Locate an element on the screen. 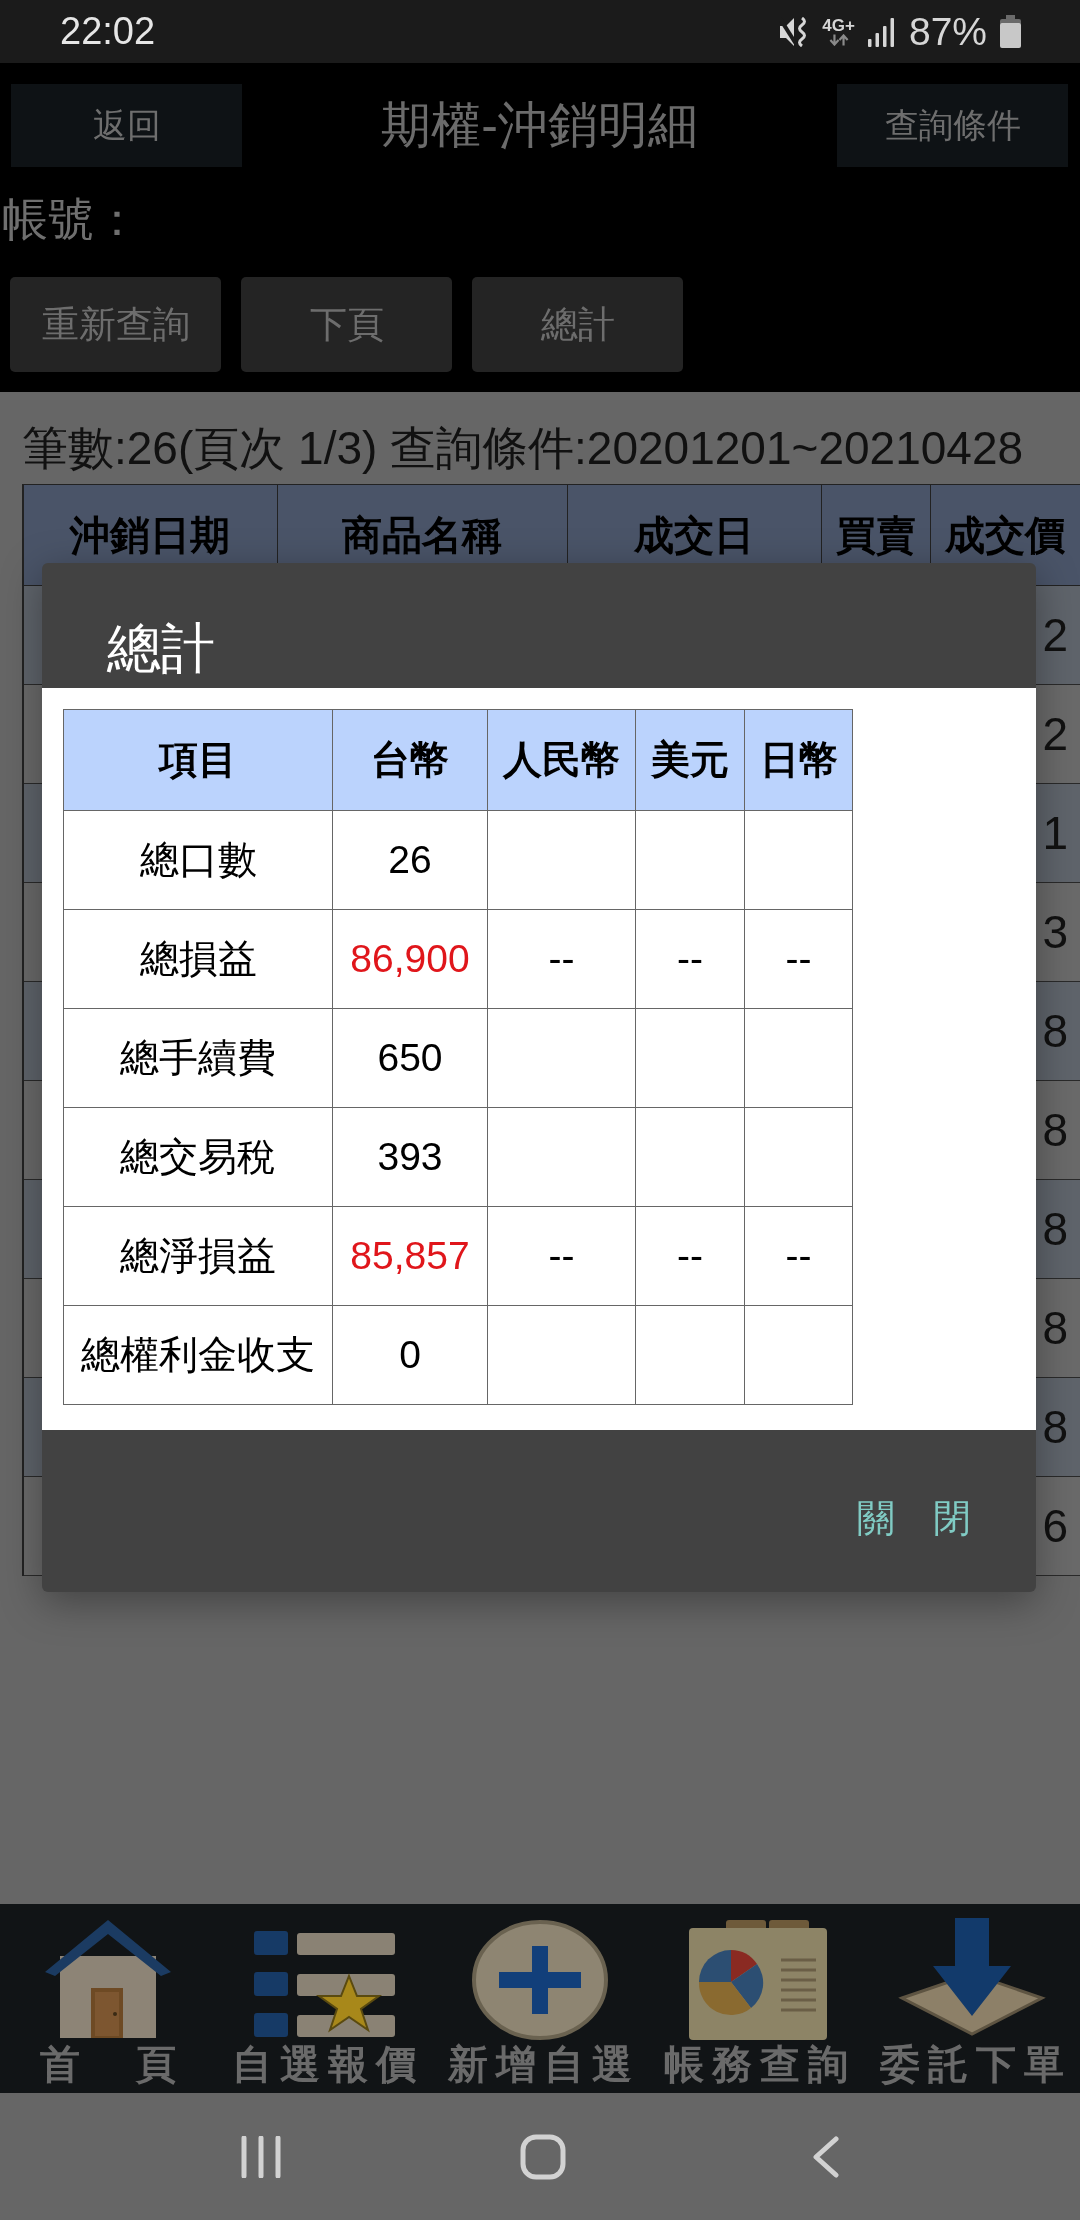  action-button: 下頁 is located at coordinates (346, 324).